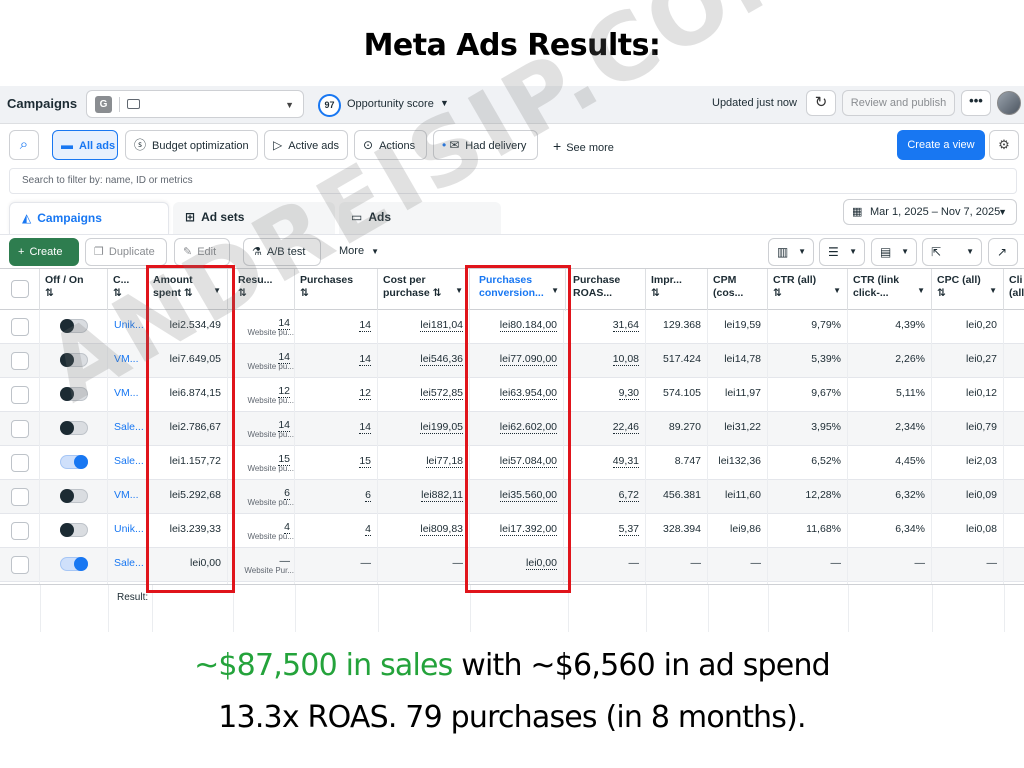 This screenshot has height=768, width=1024. What do you see at coordinates (583, 146) in the screenshot?
I see `see-more-link: + See more` at bounding box center [583, 146].